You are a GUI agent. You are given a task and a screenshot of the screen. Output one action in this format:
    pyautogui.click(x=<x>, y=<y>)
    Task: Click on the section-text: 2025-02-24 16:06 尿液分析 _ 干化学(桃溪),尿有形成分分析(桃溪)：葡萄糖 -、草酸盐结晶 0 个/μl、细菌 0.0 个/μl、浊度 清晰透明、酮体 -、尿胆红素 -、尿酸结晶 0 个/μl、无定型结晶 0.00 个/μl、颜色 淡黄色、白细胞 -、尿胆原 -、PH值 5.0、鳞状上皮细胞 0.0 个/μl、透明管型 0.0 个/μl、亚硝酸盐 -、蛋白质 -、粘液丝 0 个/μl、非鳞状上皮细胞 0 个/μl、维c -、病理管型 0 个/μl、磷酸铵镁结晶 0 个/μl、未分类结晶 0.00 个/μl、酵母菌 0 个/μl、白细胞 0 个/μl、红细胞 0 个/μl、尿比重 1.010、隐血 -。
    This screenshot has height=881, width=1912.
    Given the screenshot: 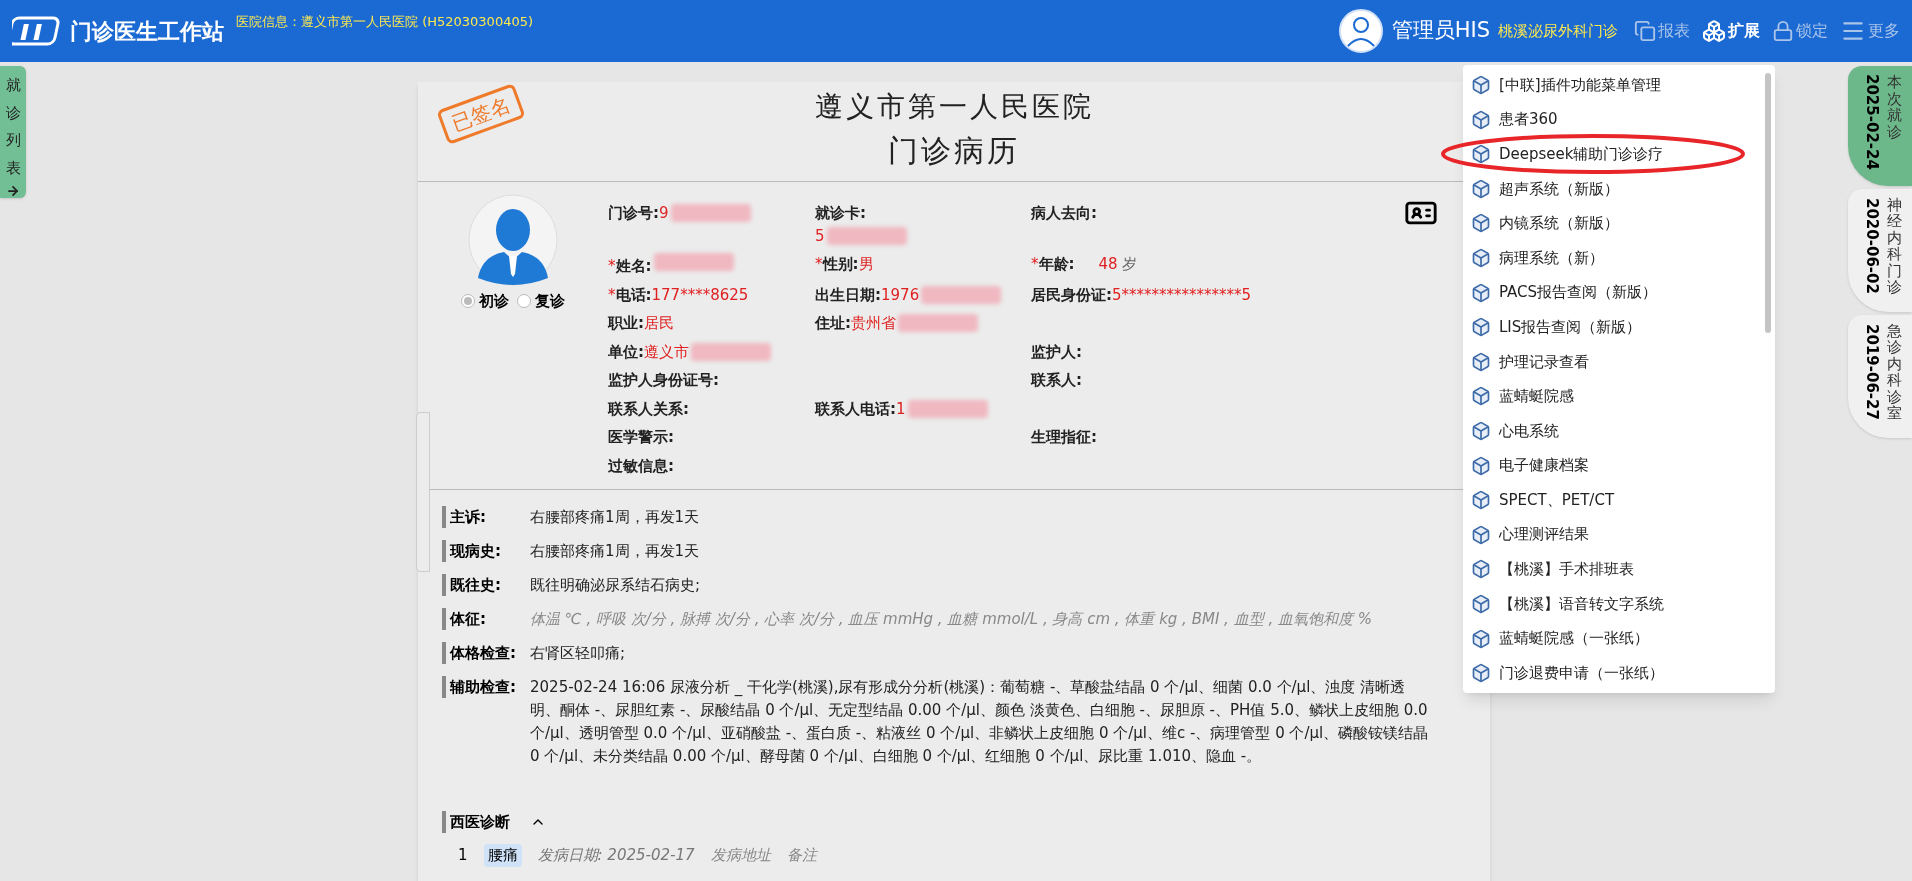 What is the action you would take?
    pyautogui.click(x=980, y=722)
    